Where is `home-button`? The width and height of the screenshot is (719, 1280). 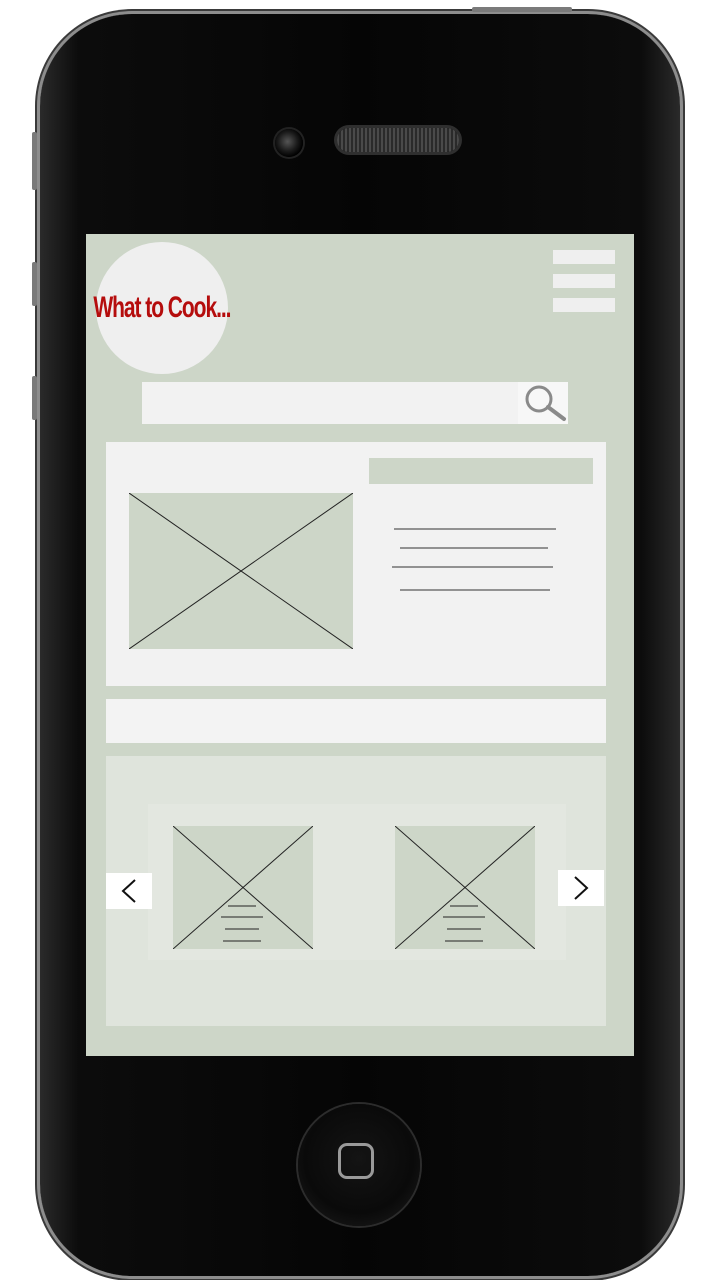 home-button is located at coordinates (359, 1165).